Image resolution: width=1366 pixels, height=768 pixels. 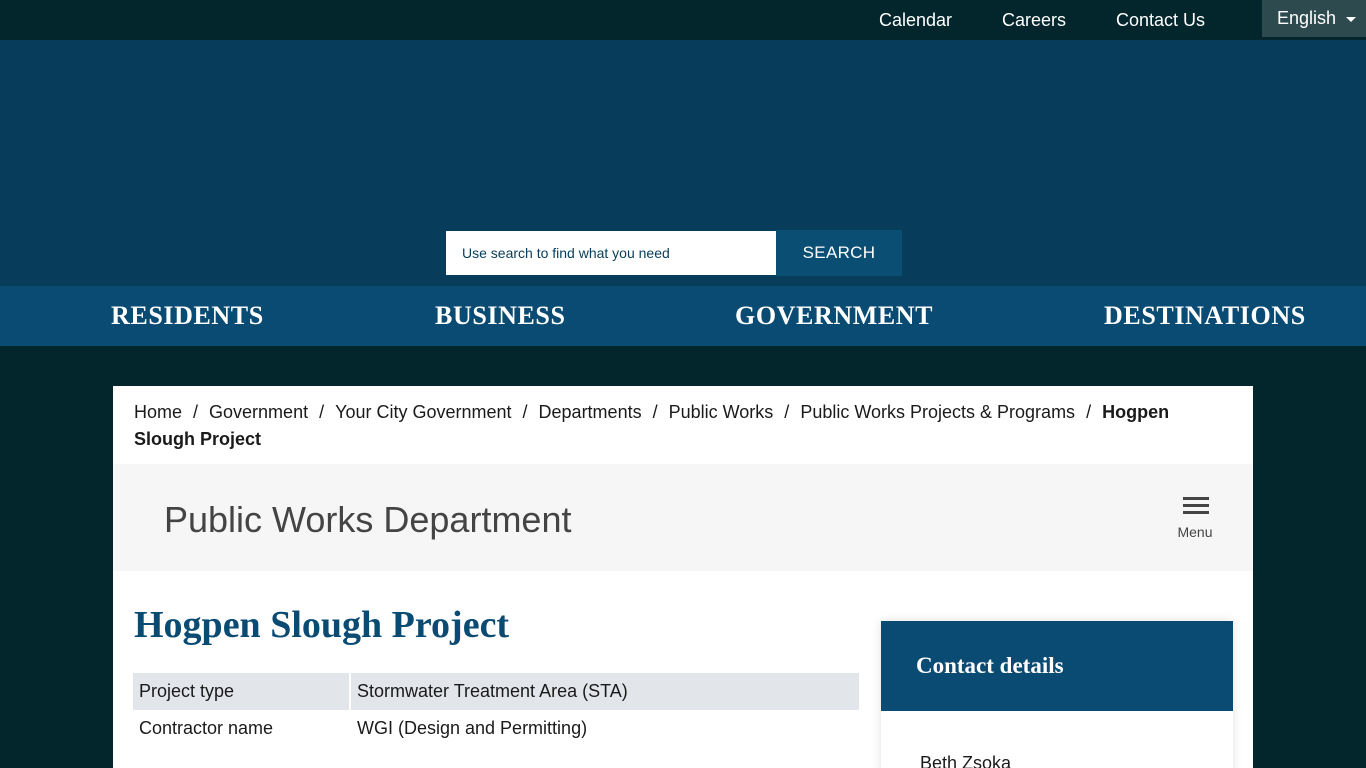 I want to click on breadcrumb-public-works: Public Works, so click(x=721, y=412).